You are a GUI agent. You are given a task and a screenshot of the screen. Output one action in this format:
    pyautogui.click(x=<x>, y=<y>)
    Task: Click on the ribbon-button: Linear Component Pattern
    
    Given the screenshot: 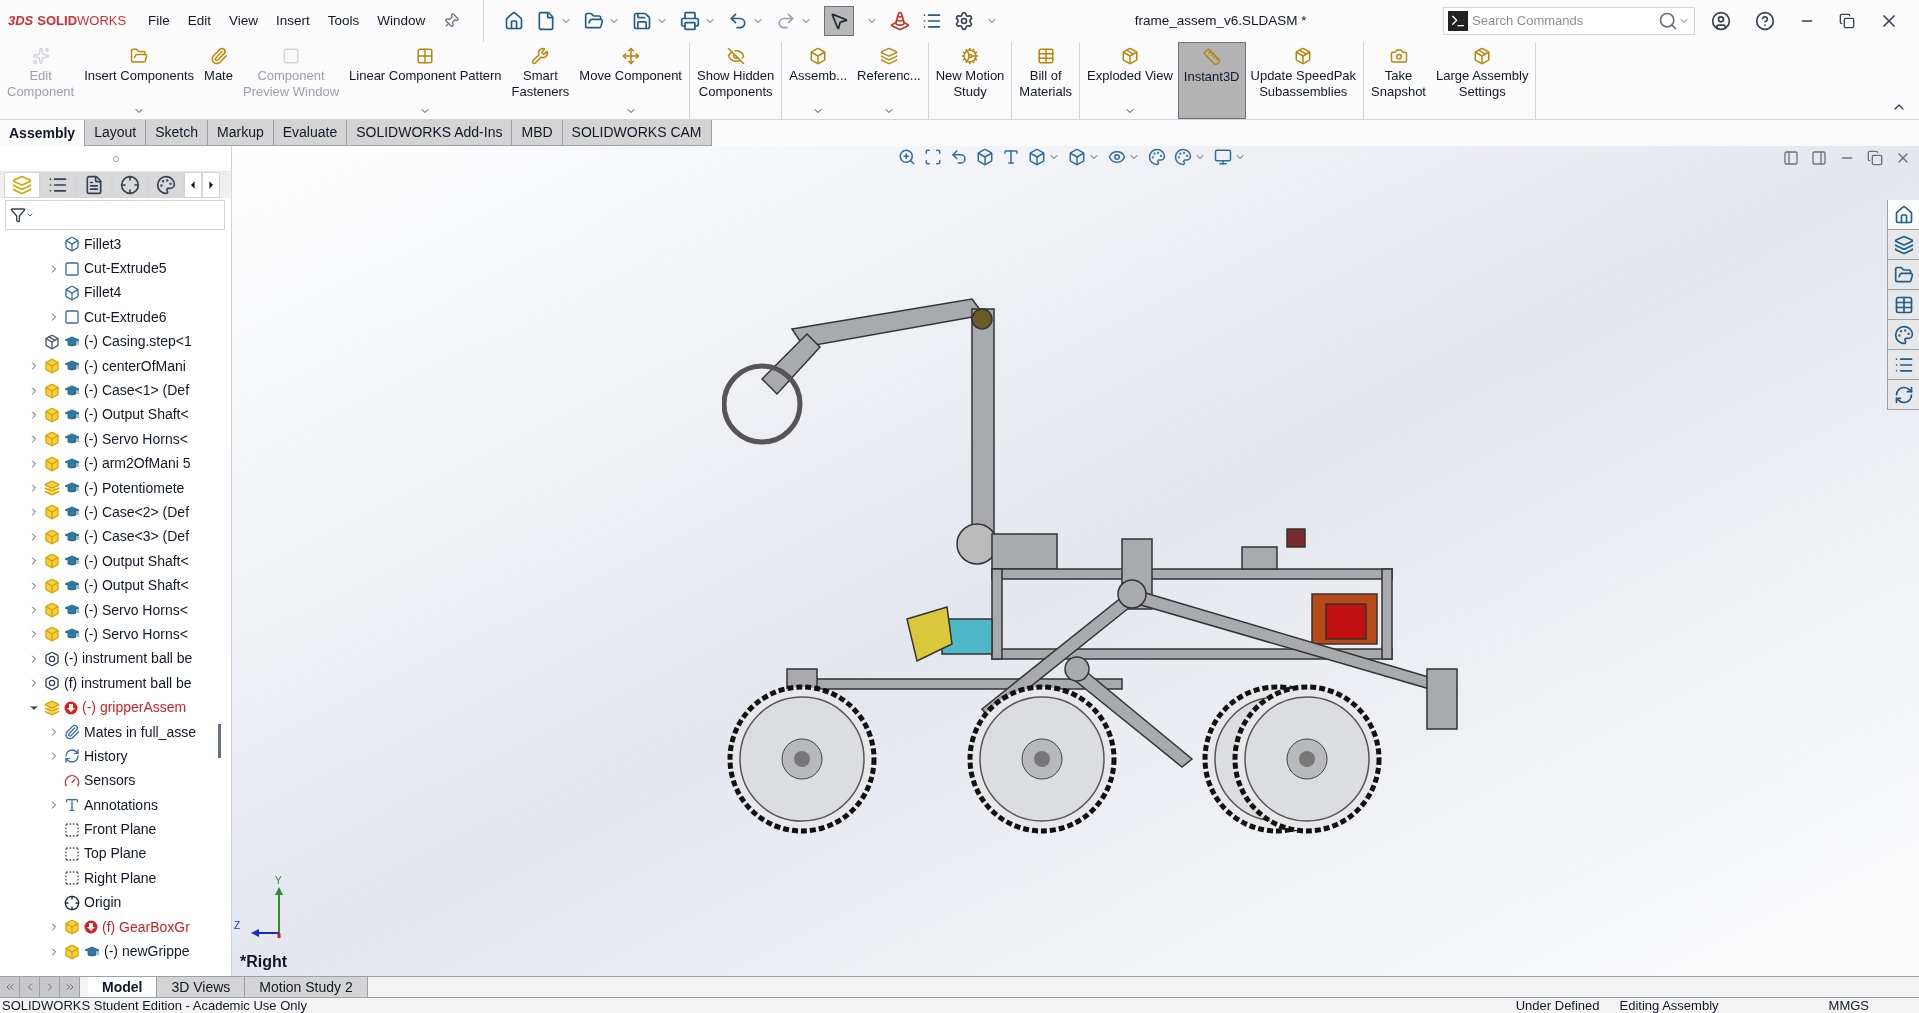 What is the action you would take?
    pyautogui.click(x=425, y=80)
    